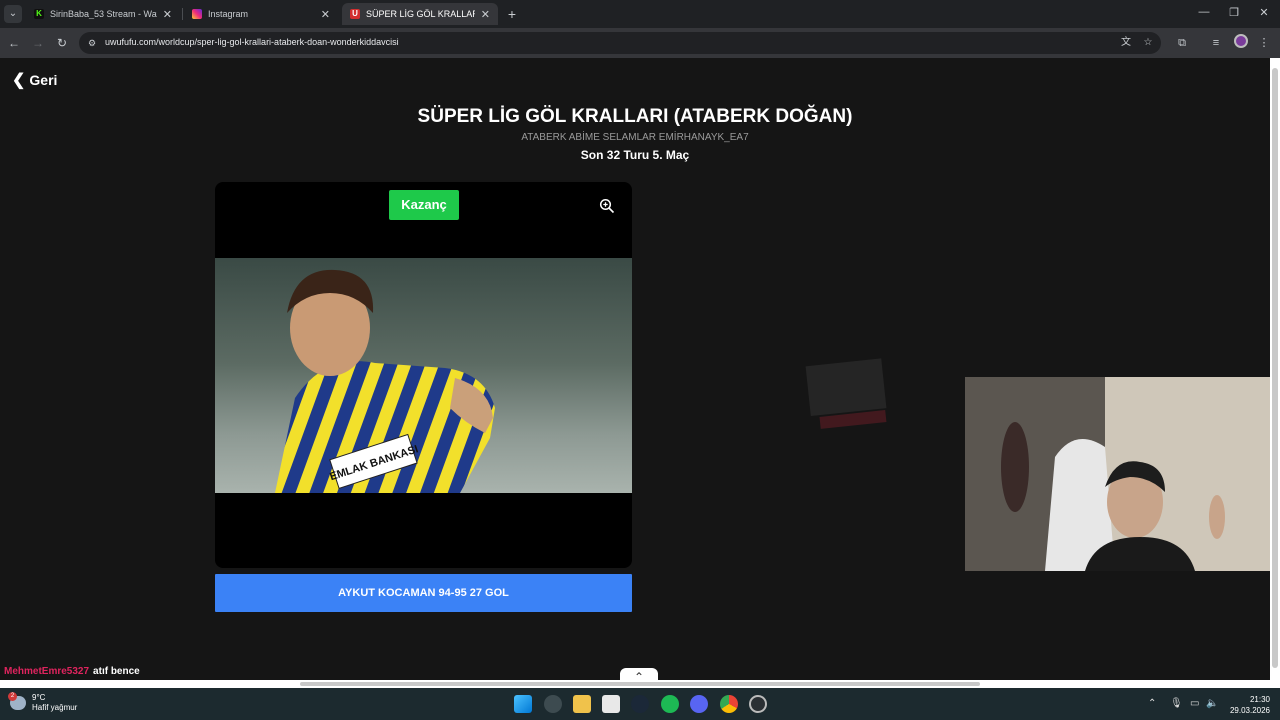  What do you see at coordinates (1194, 703) in the screenshot?
I see `network-icon: ▭` at bounding box center [1194, 703].